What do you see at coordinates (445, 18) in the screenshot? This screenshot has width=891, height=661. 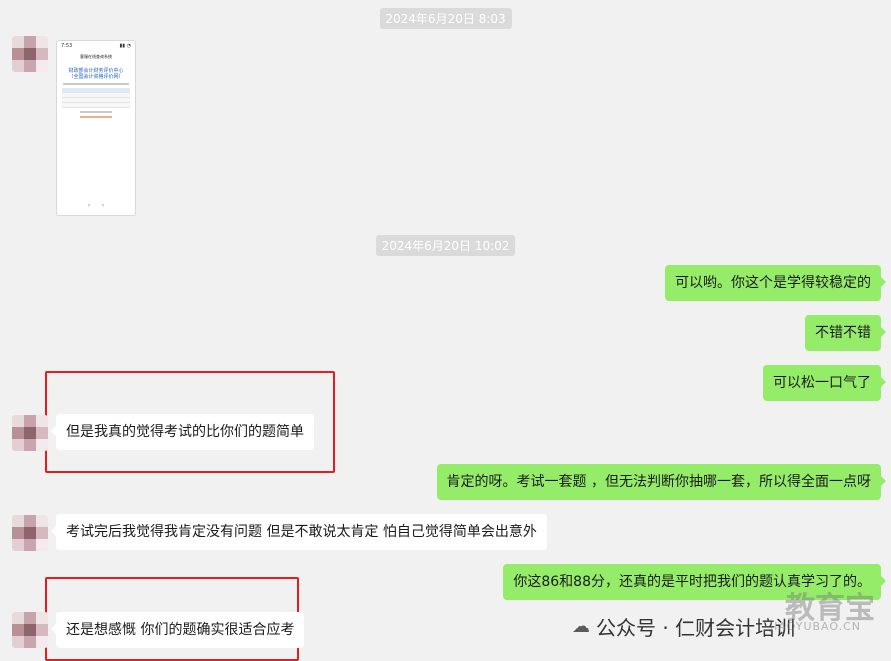 I see `timestamp: 2024年6月20日 8:03` at bounding box center [445, 18].